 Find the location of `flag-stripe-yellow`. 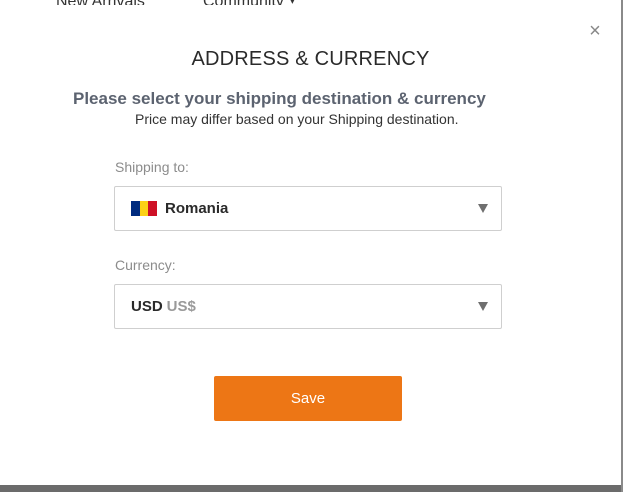

flag-stripe-yellow is located at coordinates (144, 208).